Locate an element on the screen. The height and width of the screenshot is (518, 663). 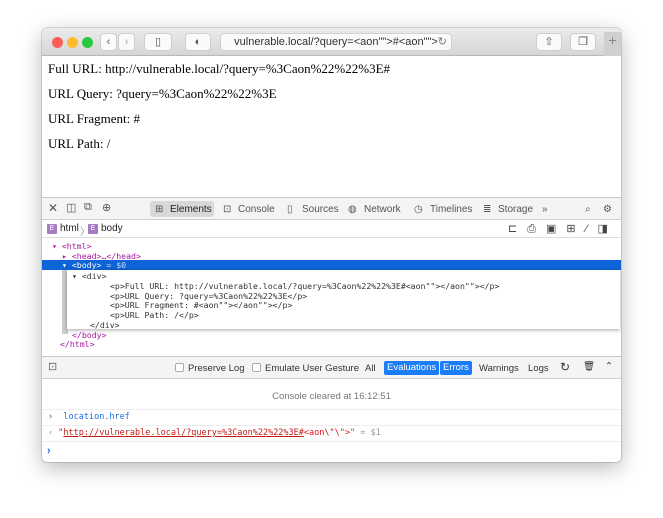
console-cleared-message: Console cleared at 16:12:51 is located at coordinates (331, 396).